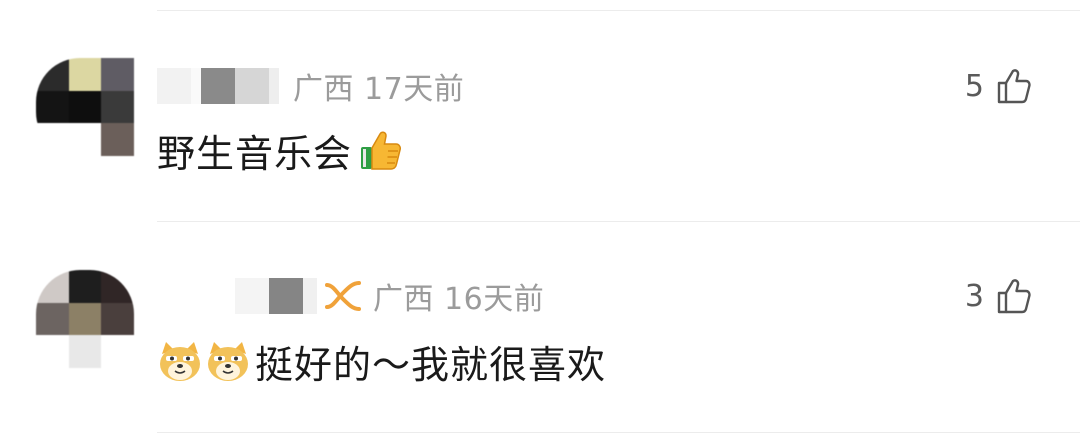 This screenshot has height=446, width=1080. I want to click on like-button: 5, so click(998, 86).